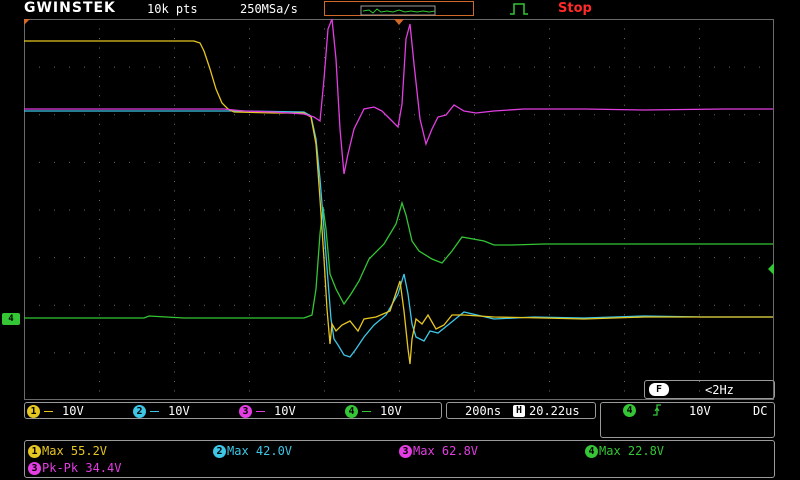 This screenshot has height=480, width=800. Describe the element at coordinates (70, 8) in the screenshot. I see `brand-logo: GWINSTEK` at that location.